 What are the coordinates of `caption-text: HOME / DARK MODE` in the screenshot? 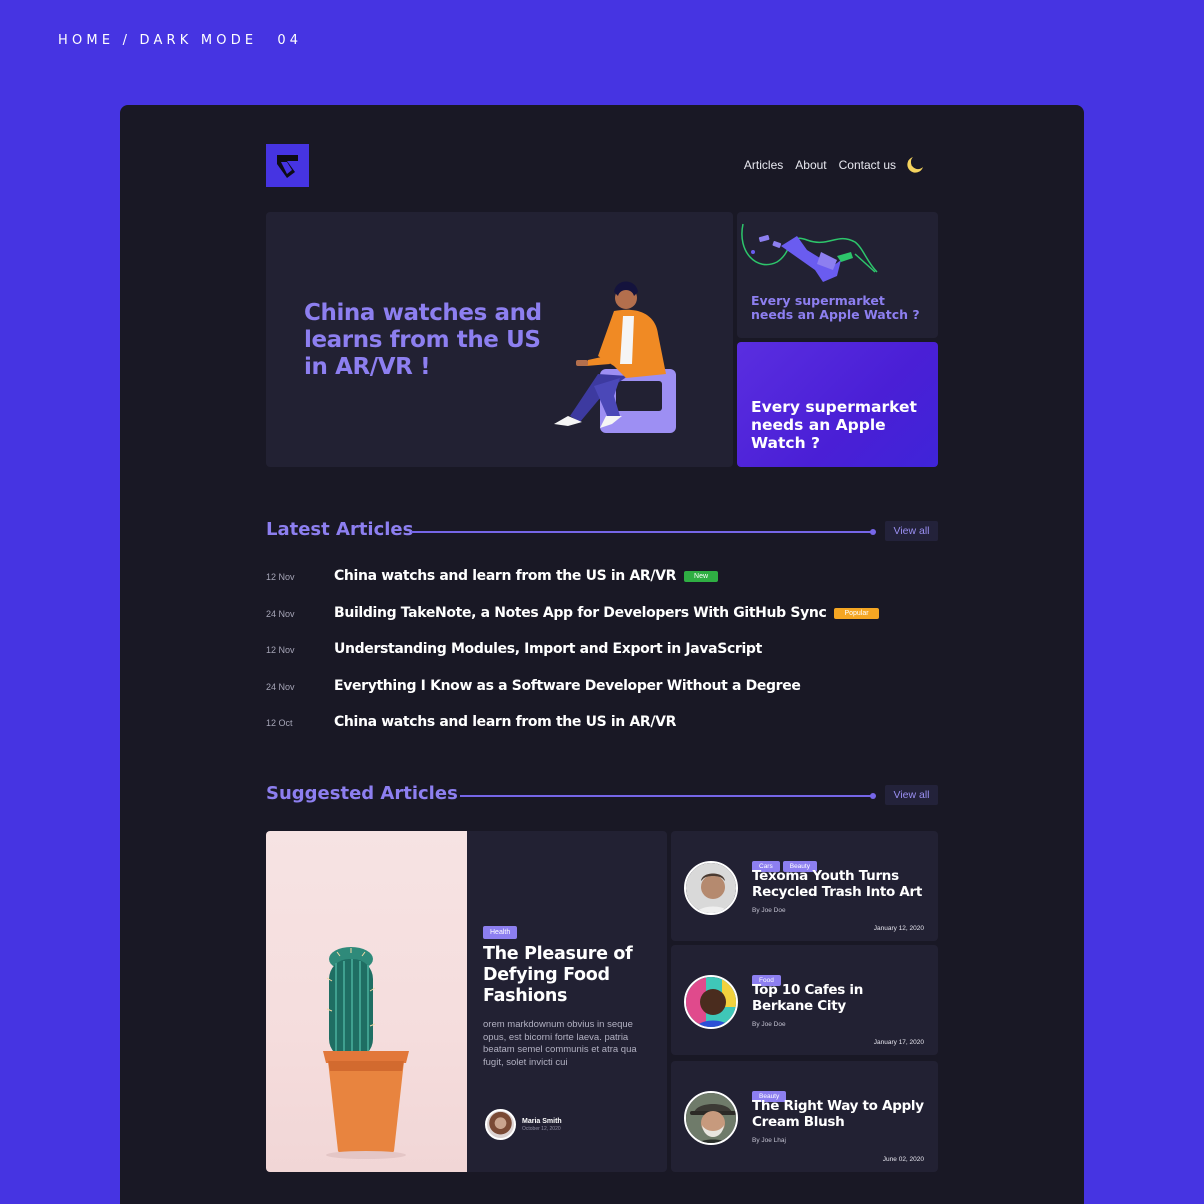 It's located at (158, 40).